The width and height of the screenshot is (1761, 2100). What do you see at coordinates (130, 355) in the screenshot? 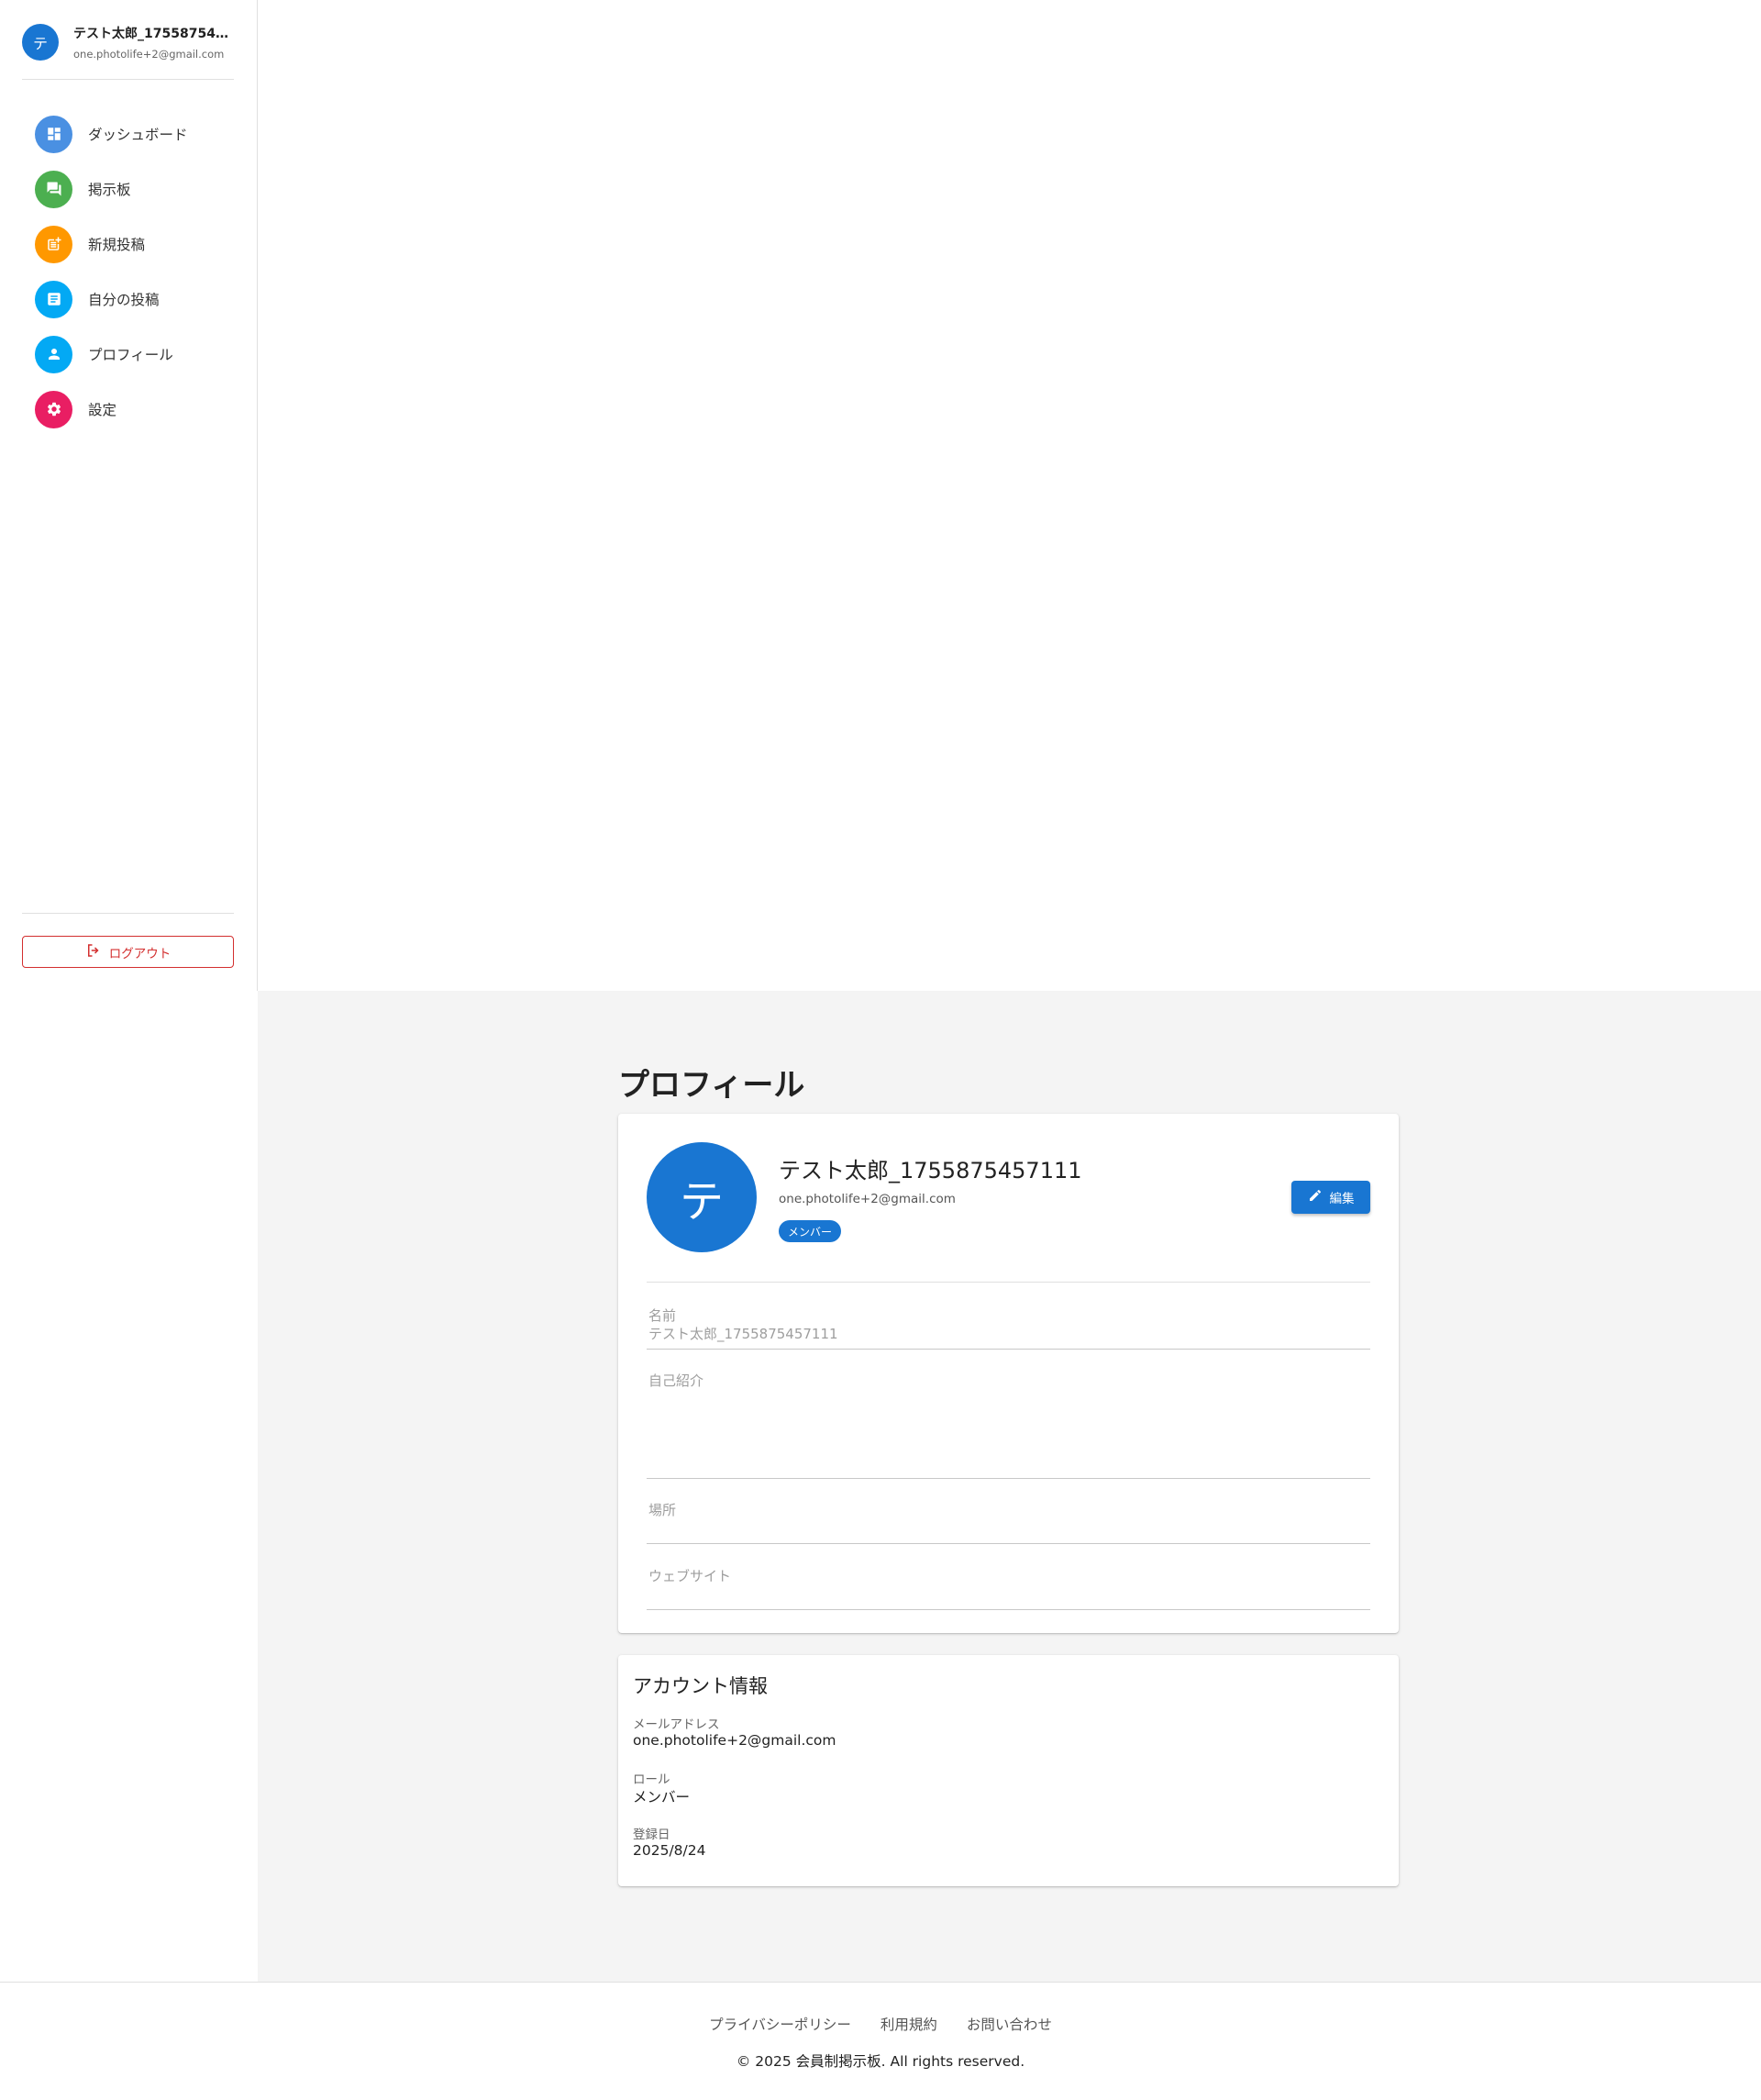
I see `sidebar-item-label: プロフィール` at bounding box center [130, 355].